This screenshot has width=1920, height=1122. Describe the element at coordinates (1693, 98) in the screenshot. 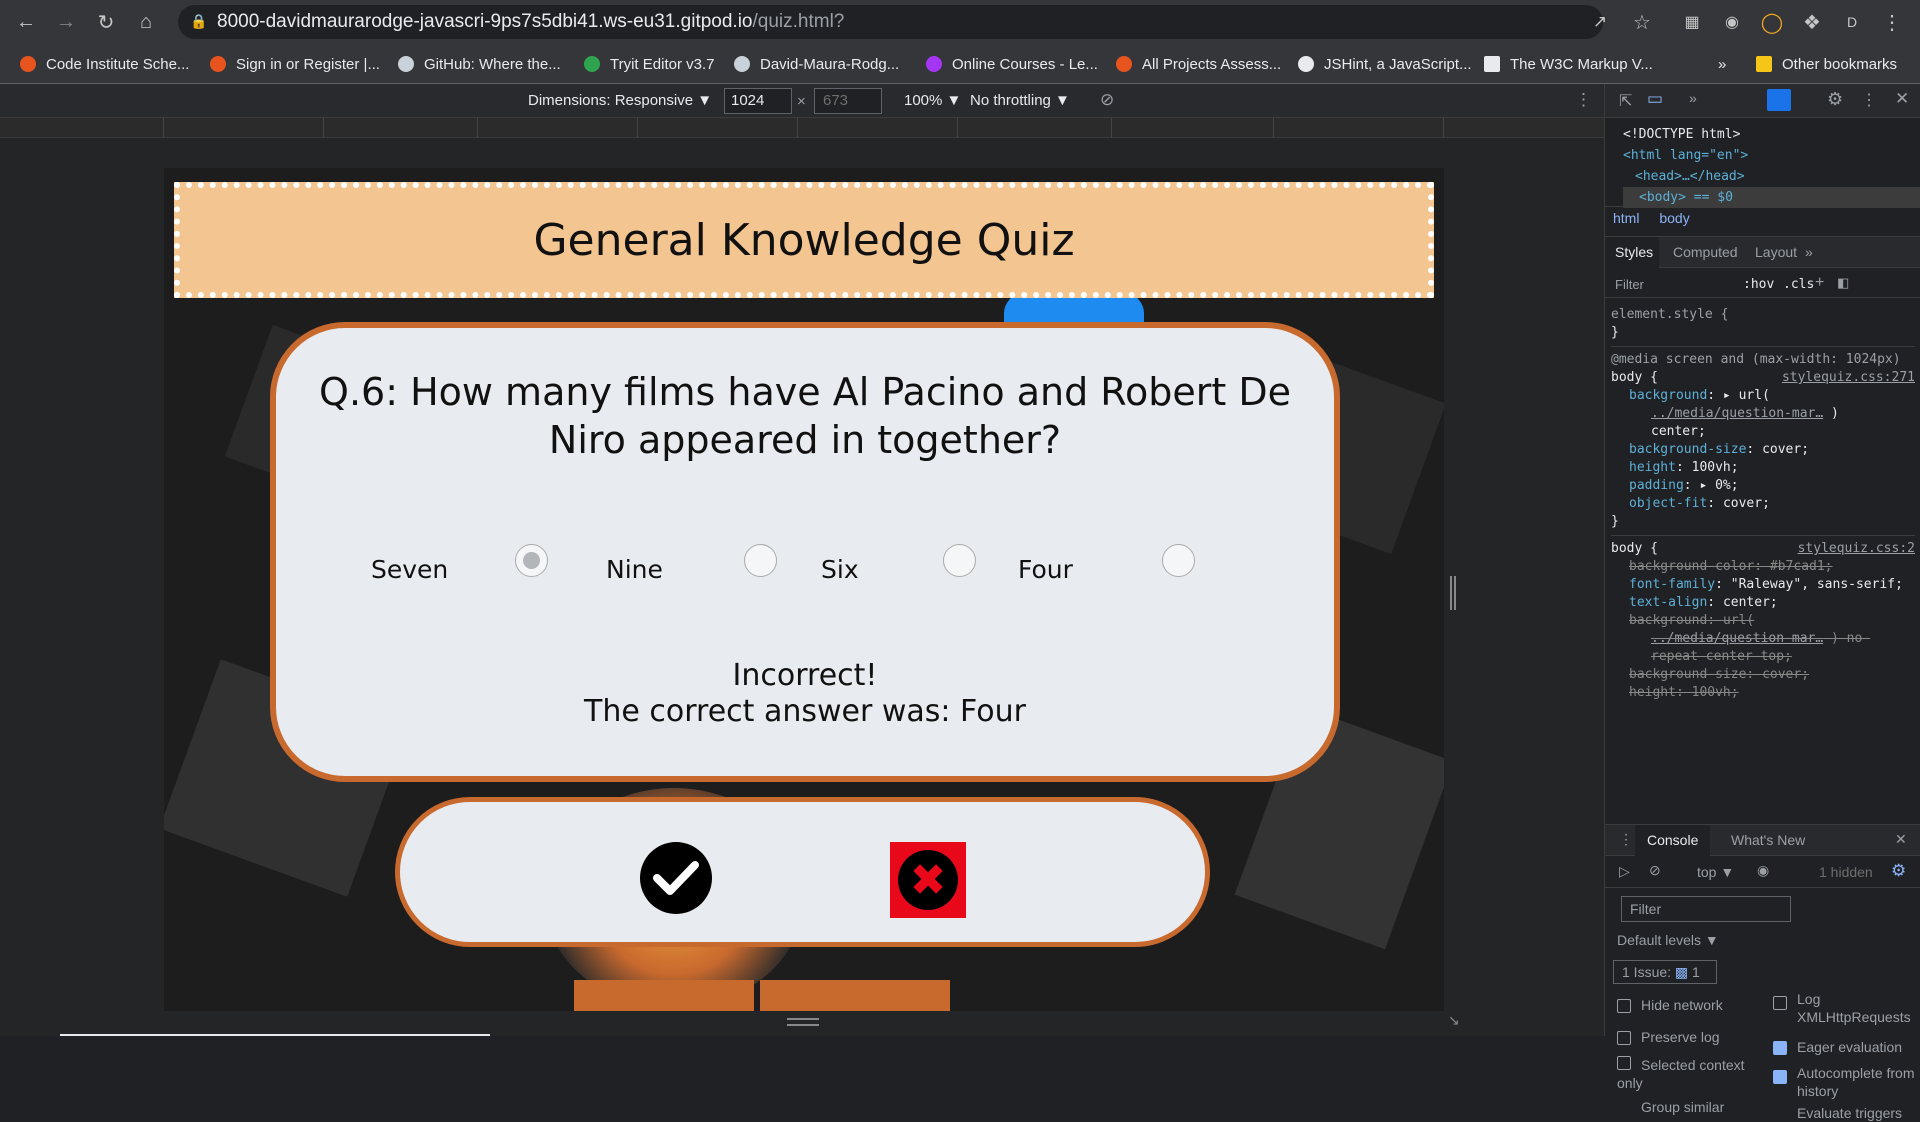

I see `more-panels-icon: »` at that location.